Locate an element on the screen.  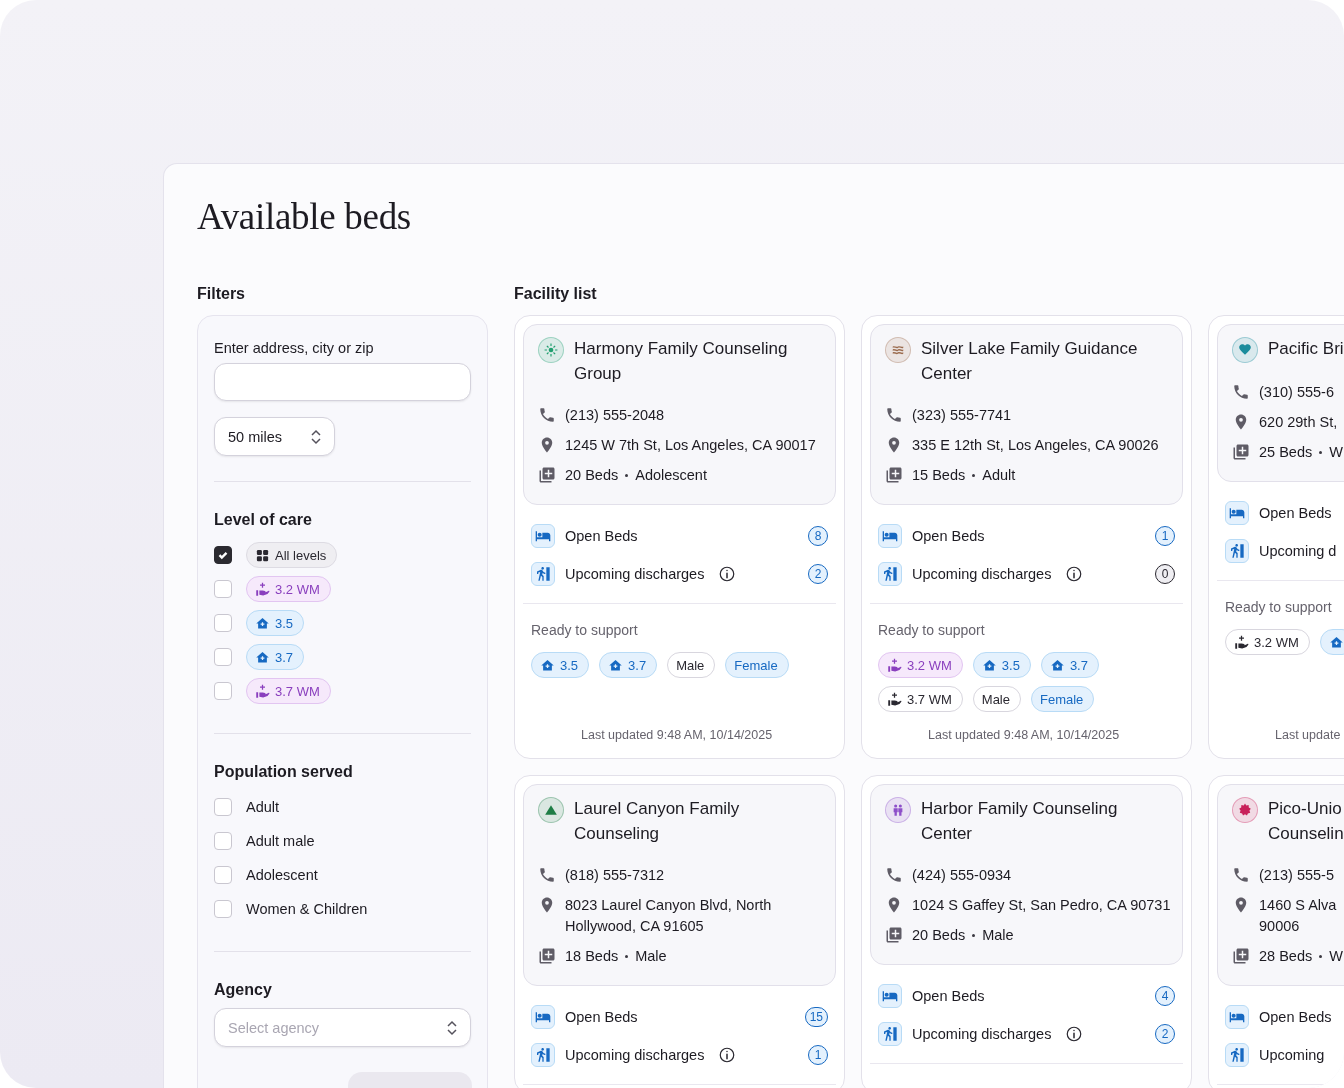
bed-total: 28 Beds is located at coordinates (1286, 956).